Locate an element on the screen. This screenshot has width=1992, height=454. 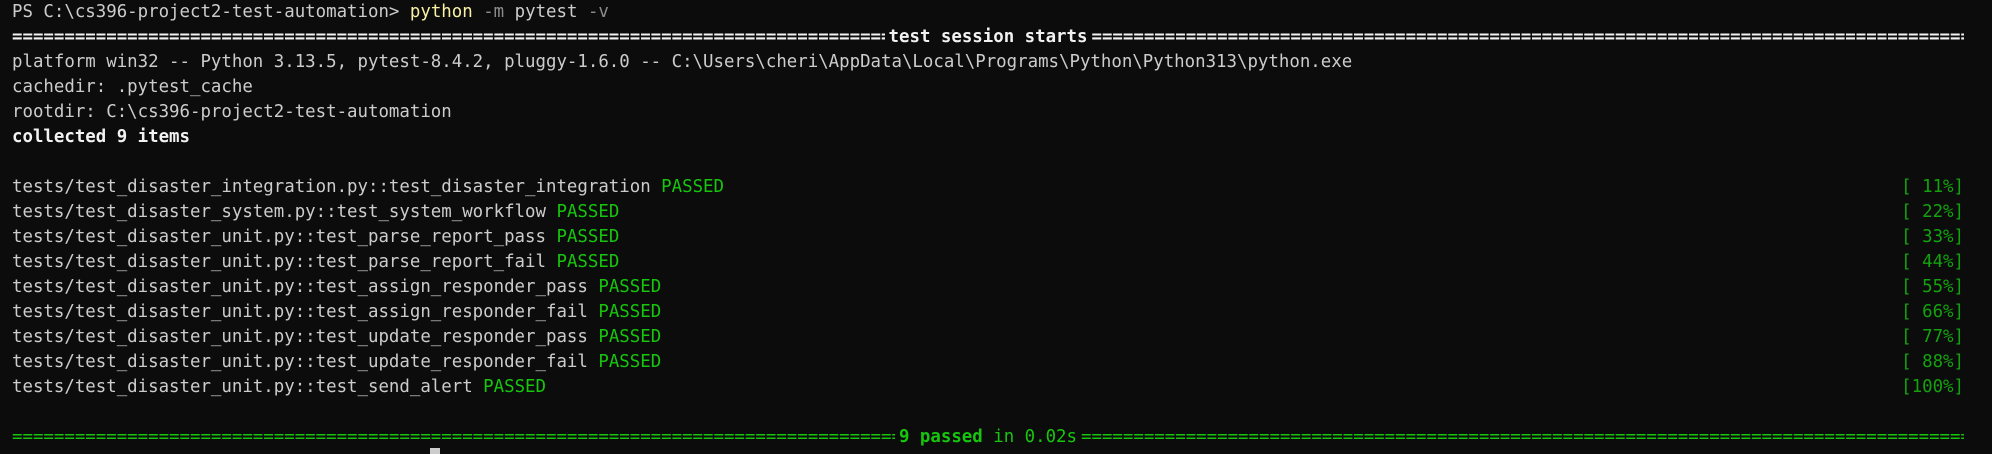
test-progress: [ 11%] is located at coordinates (1932, 187).